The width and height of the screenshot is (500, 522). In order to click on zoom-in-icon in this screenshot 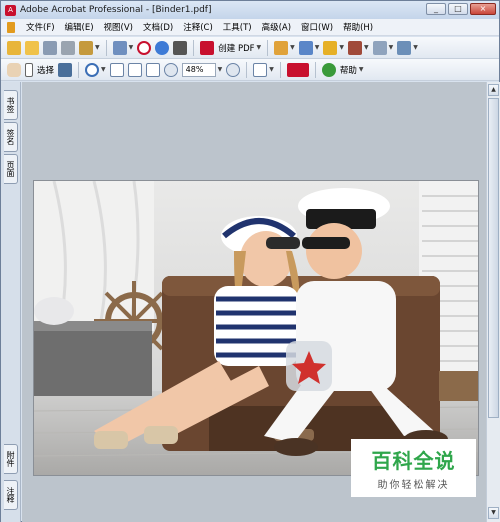, I will do `click(92, 69)`.